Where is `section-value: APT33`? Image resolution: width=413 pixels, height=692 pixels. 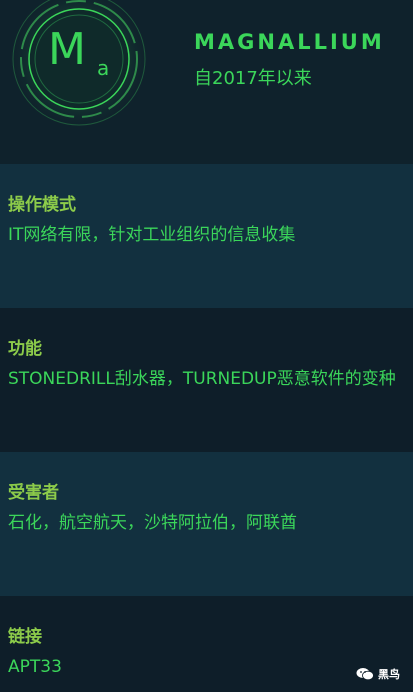
section-value: APT33 is located at coordinates (35, 667).